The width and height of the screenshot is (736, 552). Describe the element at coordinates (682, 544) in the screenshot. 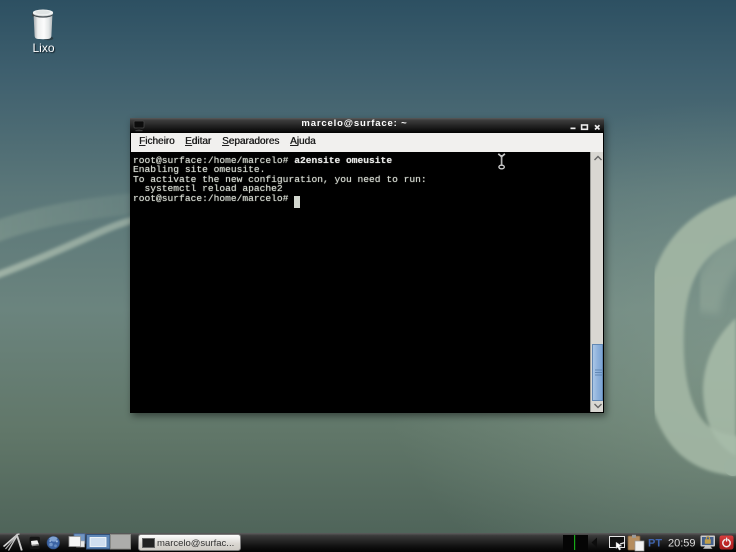

I see `svg-text: 20:59` at that location.